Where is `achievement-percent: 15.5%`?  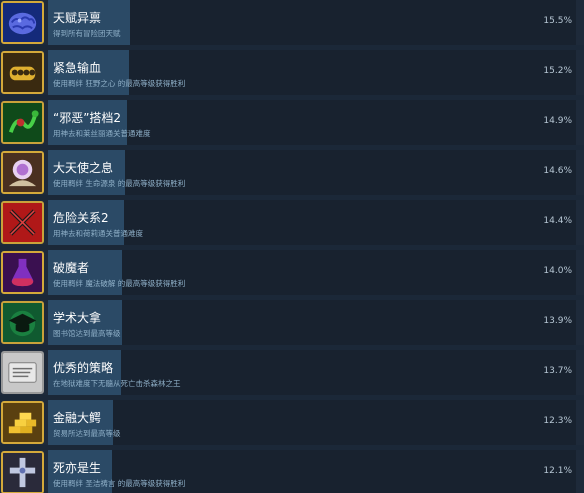
achievement-percent: 15.5% is located at coordinates (557, 21).